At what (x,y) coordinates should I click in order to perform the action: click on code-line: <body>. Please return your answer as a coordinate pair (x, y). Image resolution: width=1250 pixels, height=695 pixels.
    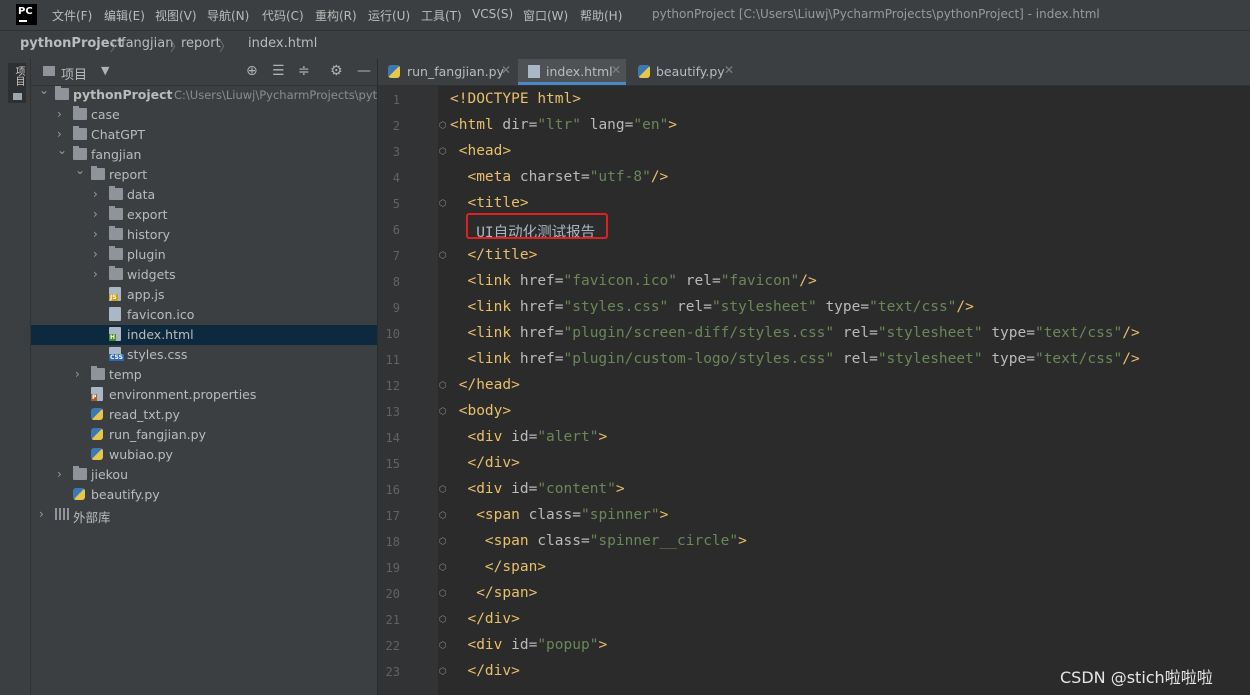
    Looking at the image, I should click on (485, 411).